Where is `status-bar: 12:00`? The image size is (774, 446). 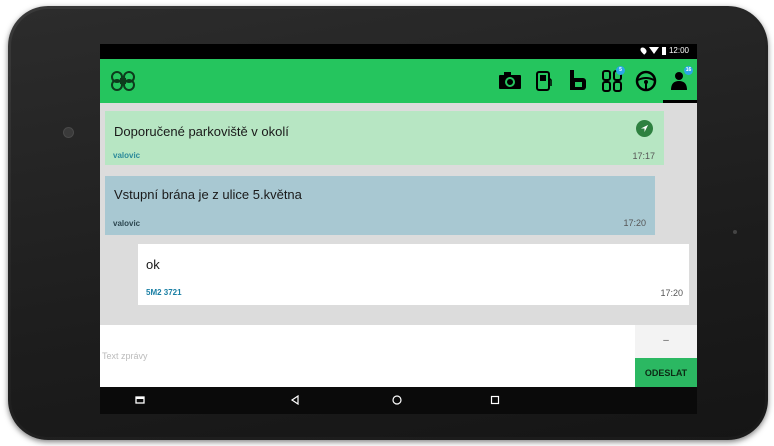
status-bar: 12:00 is located at coordinates (398, 51).